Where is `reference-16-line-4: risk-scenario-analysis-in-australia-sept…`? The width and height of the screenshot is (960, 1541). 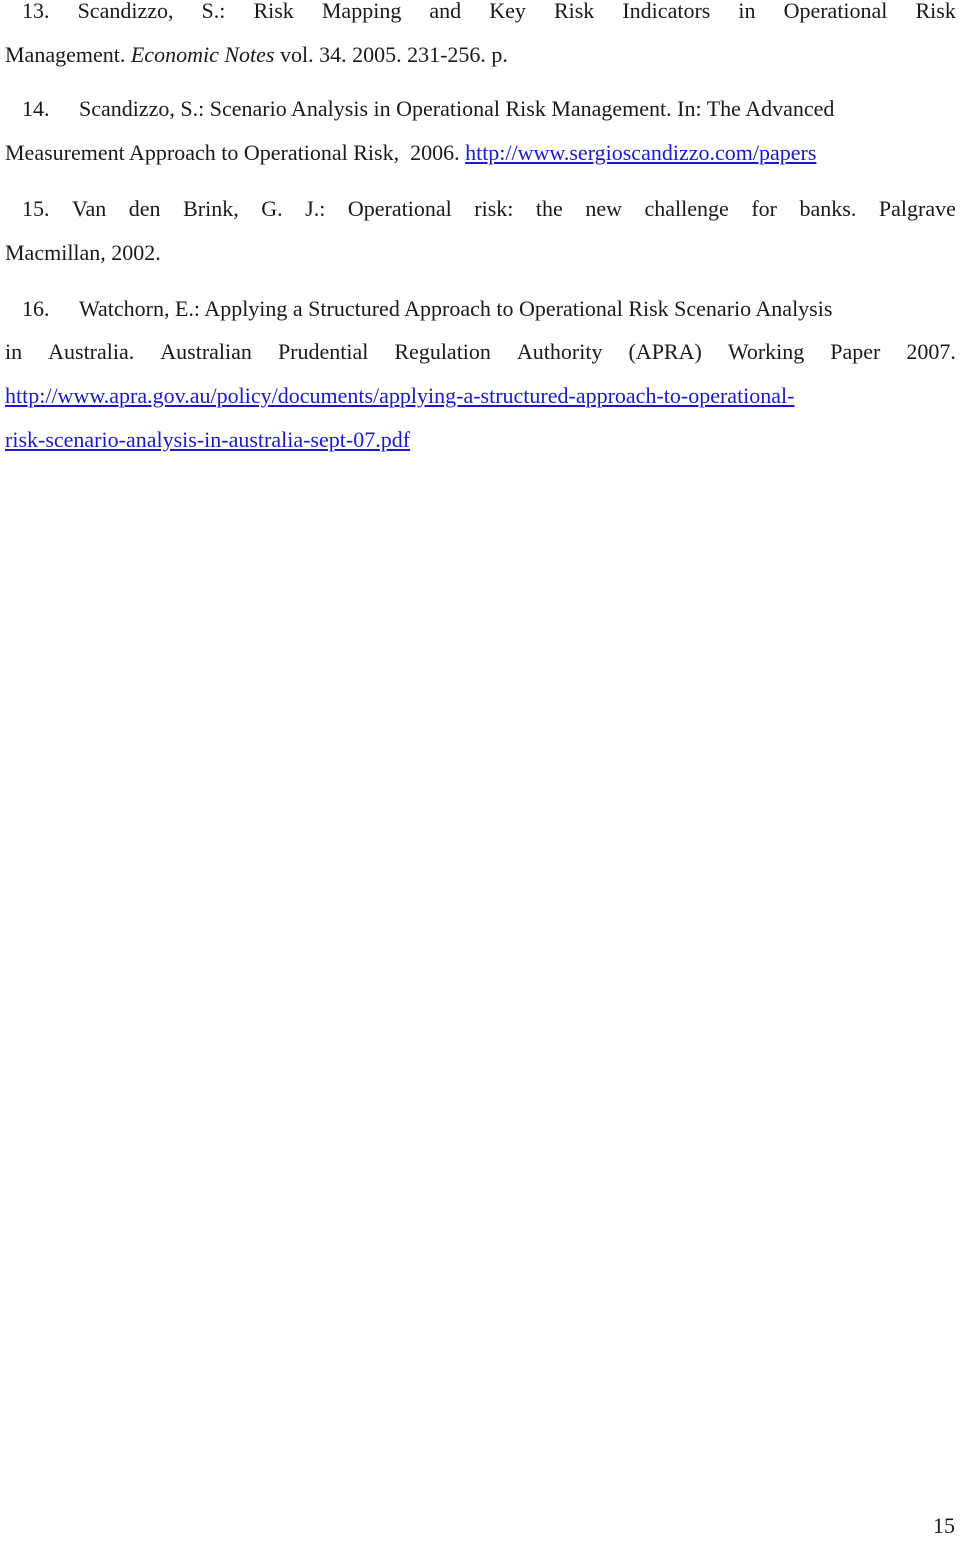 reference-16-line-4: risk-scenario-analysis-in-australia-sept… is located at coordinates (480, 440).